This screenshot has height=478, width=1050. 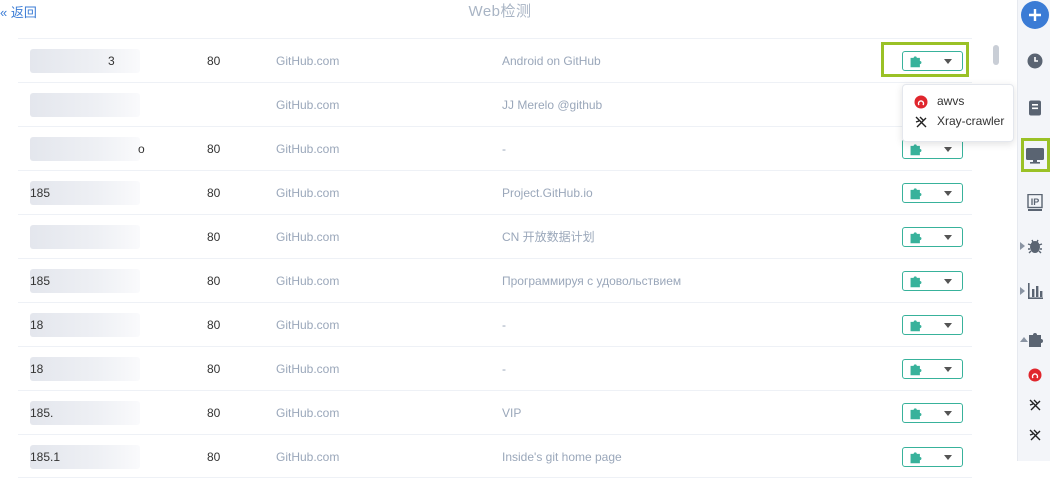 I want to click on scrollbar-thumb, so click(x=996, y=55).